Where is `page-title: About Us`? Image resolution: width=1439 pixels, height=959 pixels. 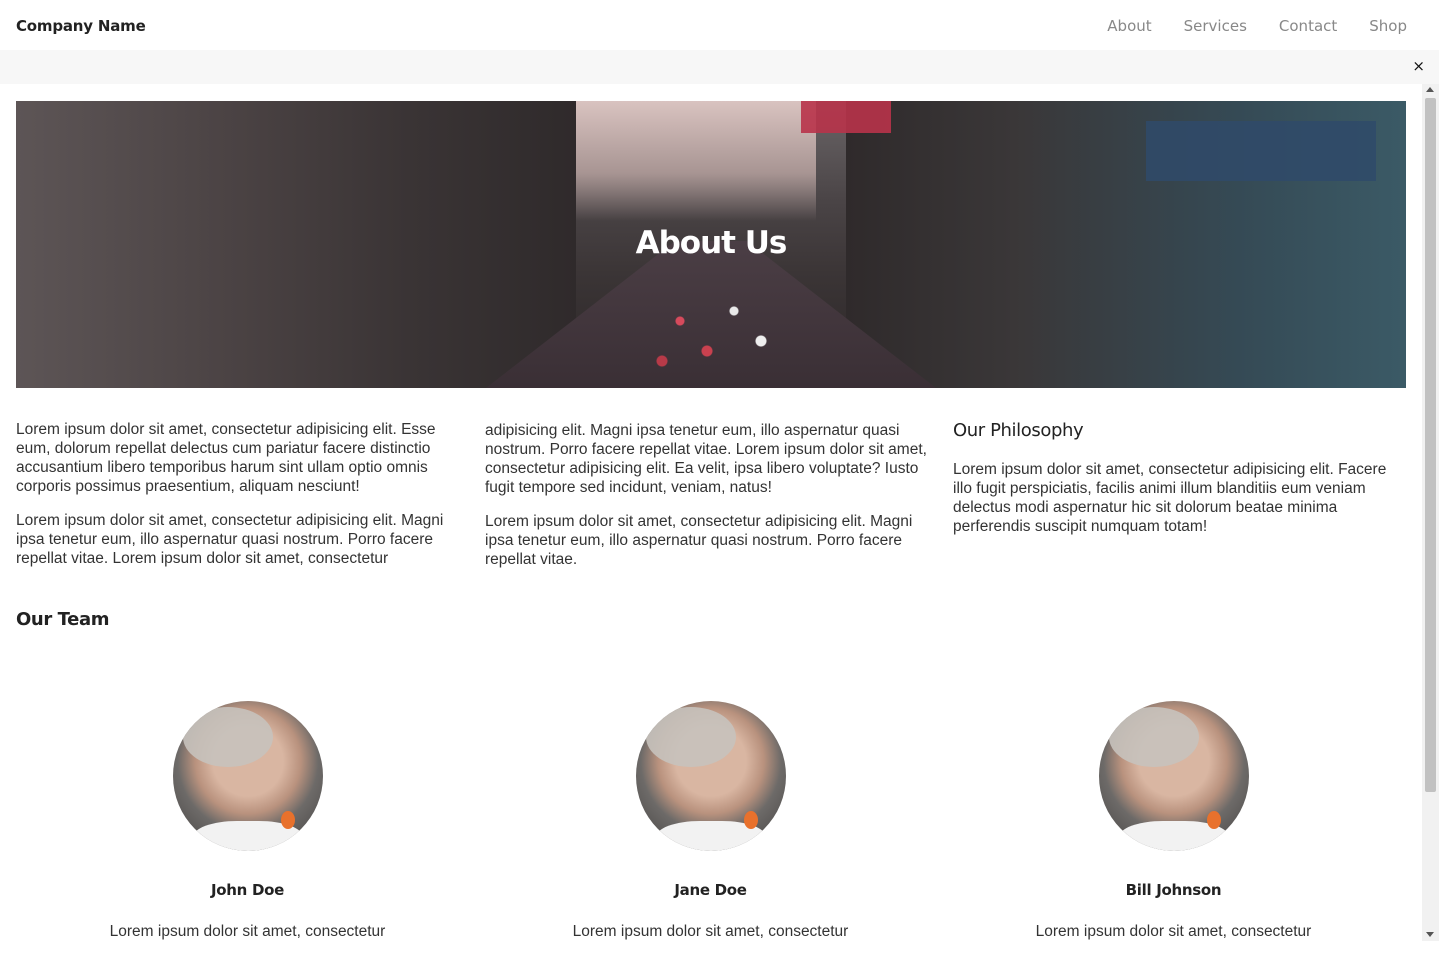
page-title: About Us is located at coordinates (711, 243).